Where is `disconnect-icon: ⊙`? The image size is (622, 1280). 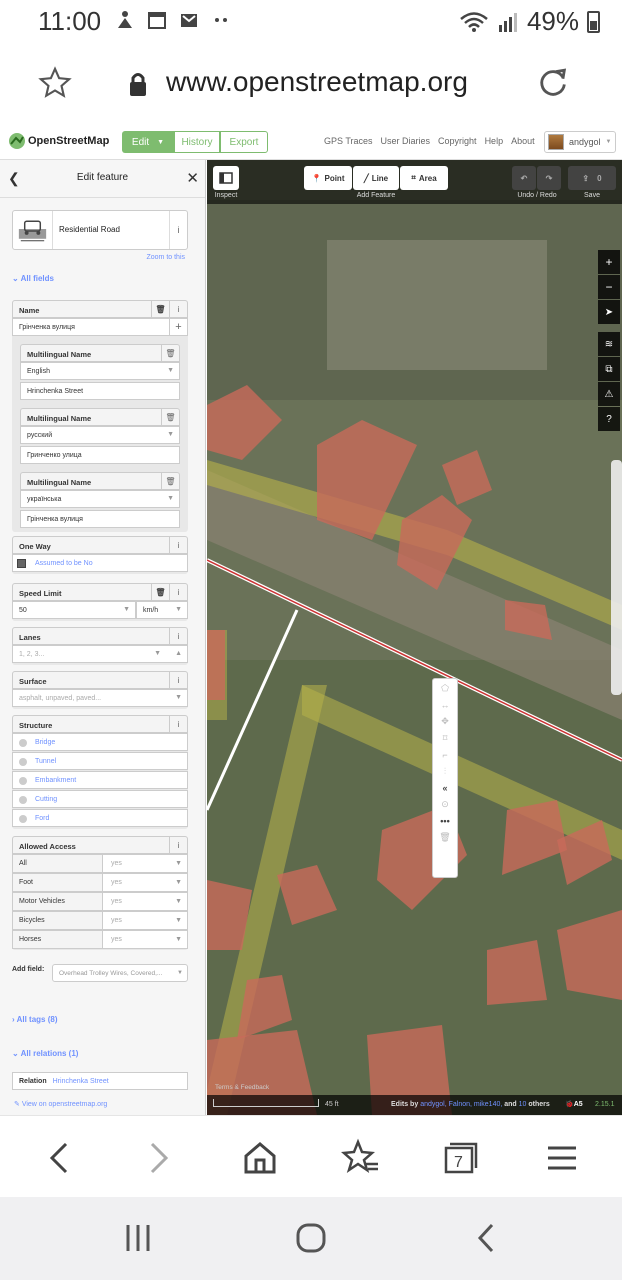 disconnect-icon: ⊙ is located at coordinates (445, 804).